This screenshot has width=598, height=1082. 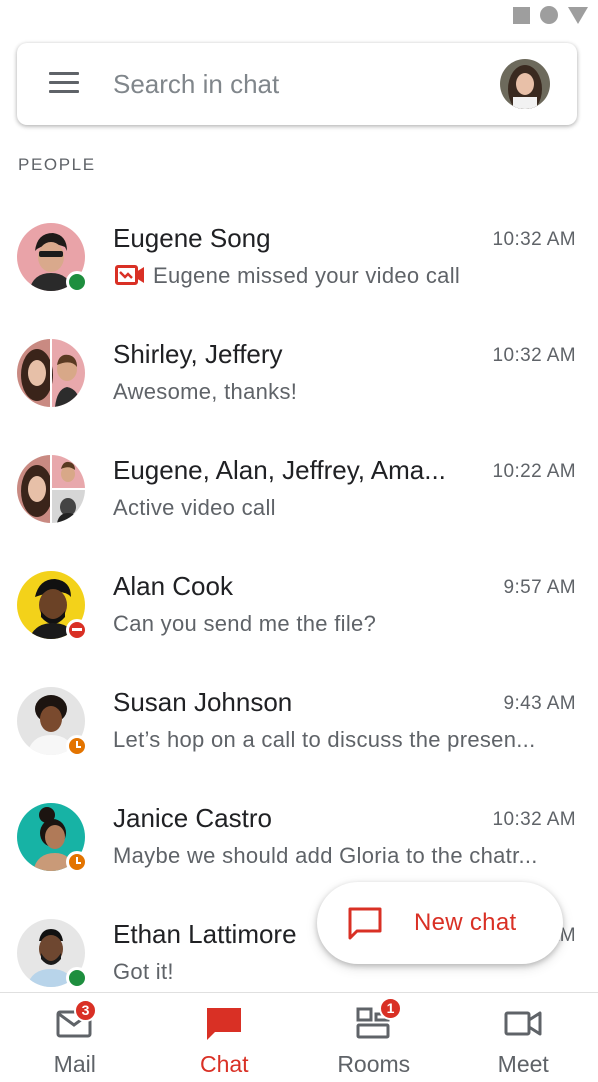 I want to click on conversation-name: Eugene Song, so click(x=192, y=238).